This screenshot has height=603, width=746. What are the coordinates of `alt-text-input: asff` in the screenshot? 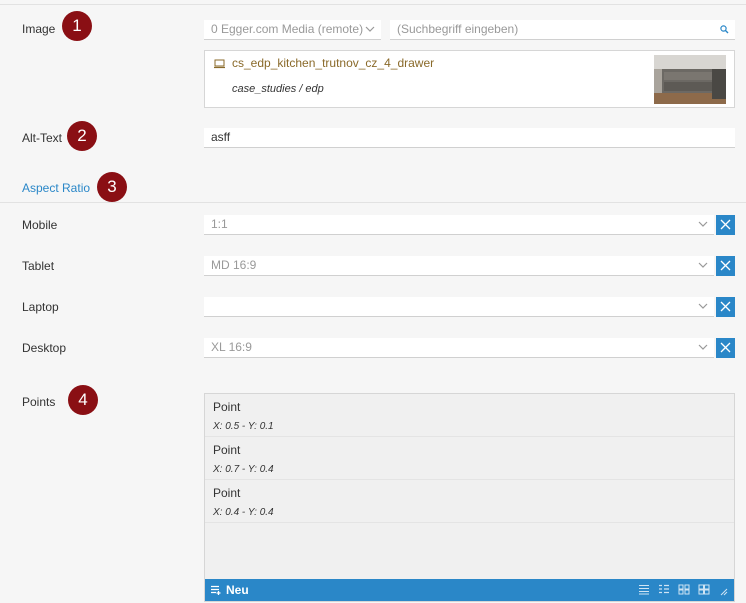 It's located at (469, 138).